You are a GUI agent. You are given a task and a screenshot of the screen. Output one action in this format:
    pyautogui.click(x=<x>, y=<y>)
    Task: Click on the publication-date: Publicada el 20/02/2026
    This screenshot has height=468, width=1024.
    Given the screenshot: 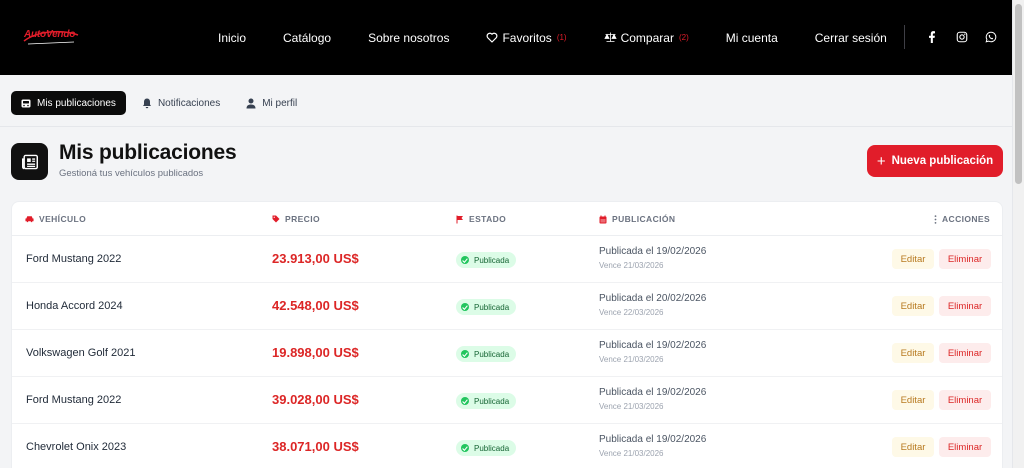 What is the action you would take?
    pyautogui.click(x=653, y=298)
    